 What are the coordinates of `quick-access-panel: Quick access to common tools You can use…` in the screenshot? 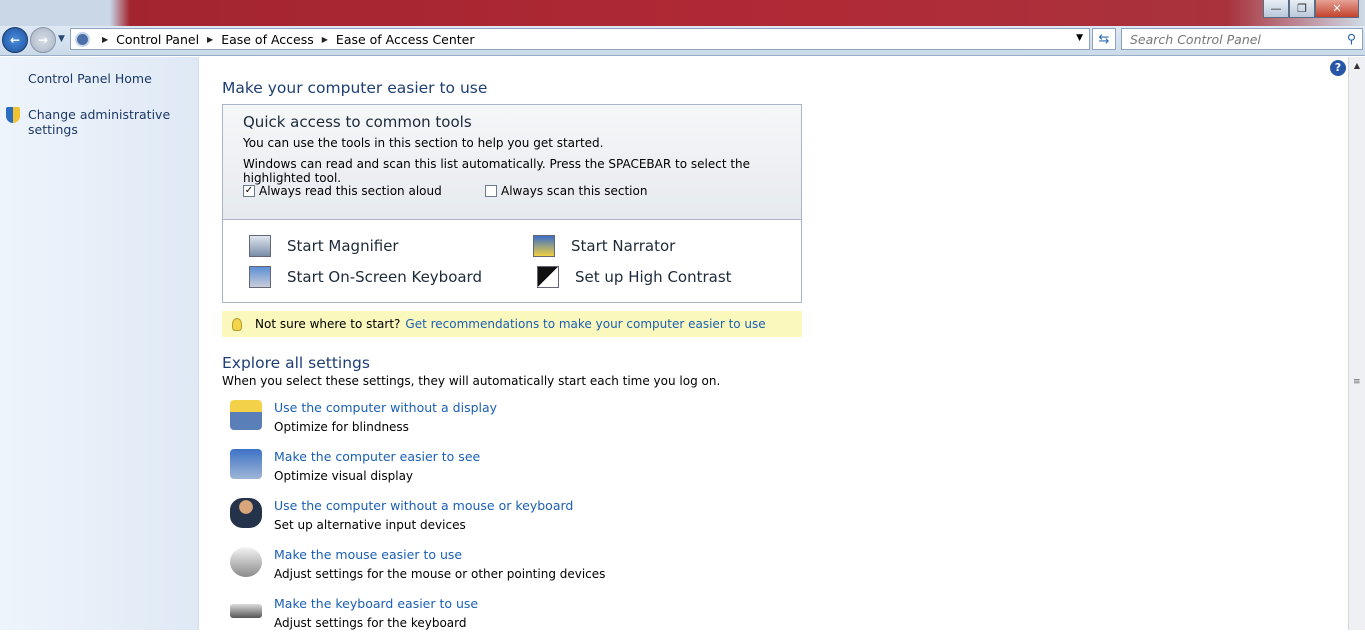 It's located at (512, 203).